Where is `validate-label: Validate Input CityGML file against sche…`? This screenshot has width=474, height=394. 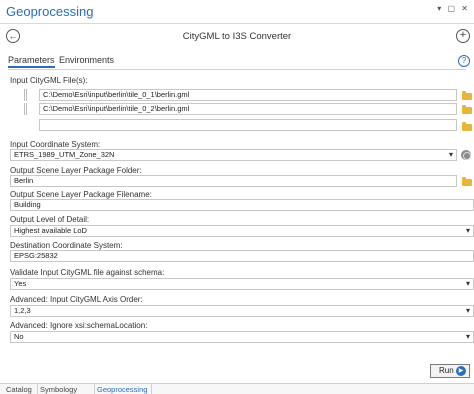
validate-label: Validate Input CityGML file against sche… is located at coordinates (87, 272).